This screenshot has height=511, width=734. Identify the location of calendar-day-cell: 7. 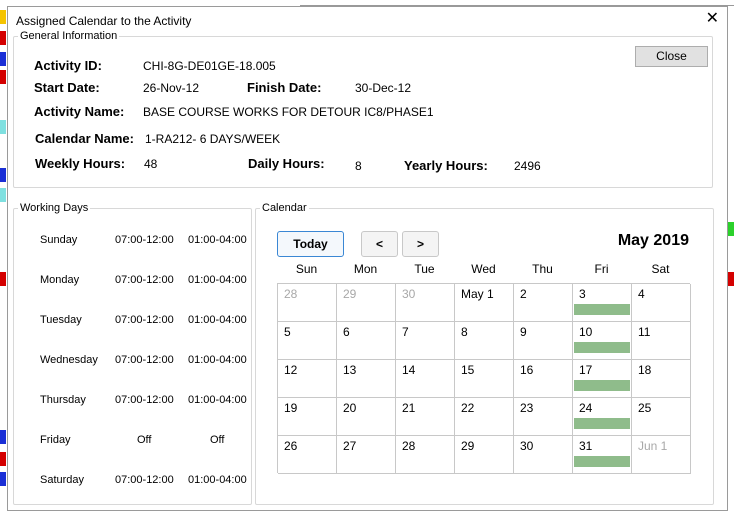
(425, 341).